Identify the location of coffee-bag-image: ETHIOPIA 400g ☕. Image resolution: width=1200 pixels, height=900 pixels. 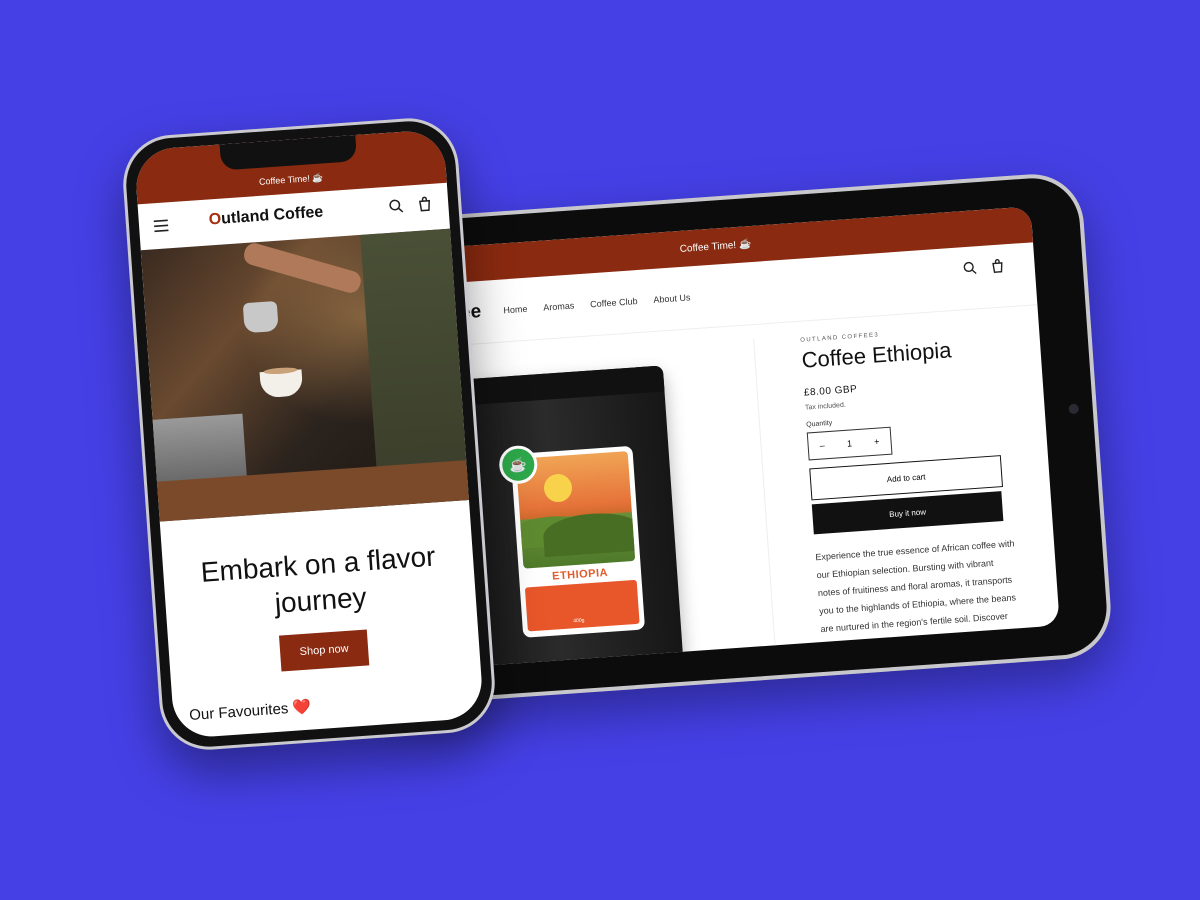
(573, 517).